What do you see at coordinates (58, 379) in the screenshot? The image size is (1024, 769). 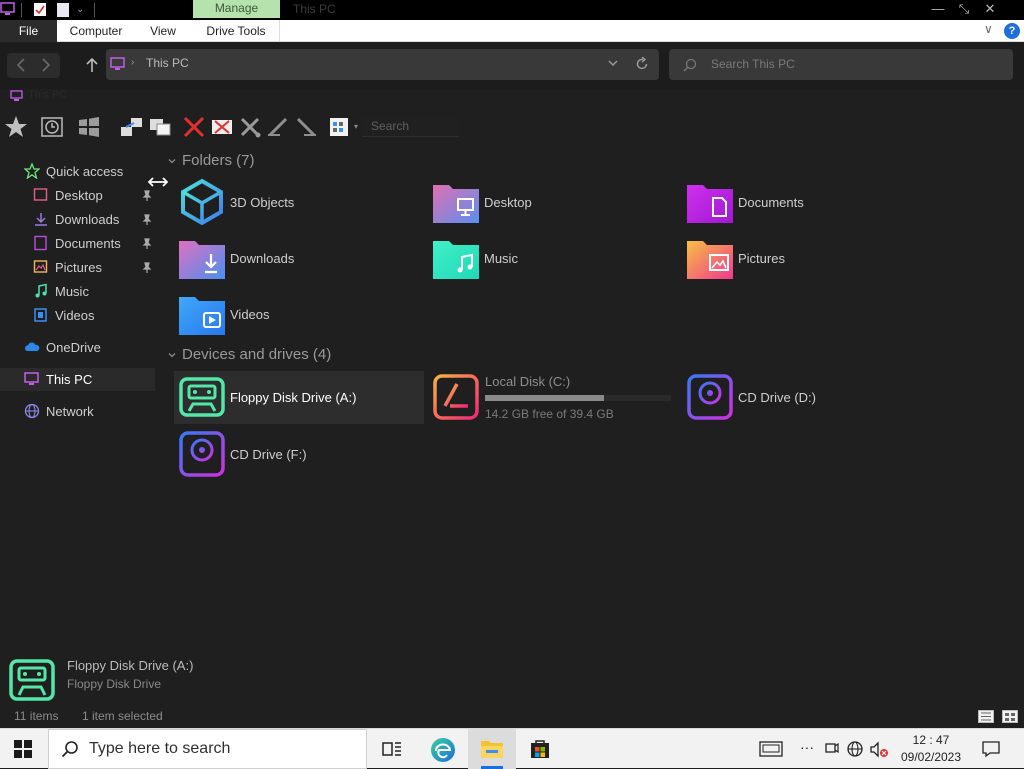 I see `sidebar-item-this-pc: This PC` at bounding box center [58, 379].